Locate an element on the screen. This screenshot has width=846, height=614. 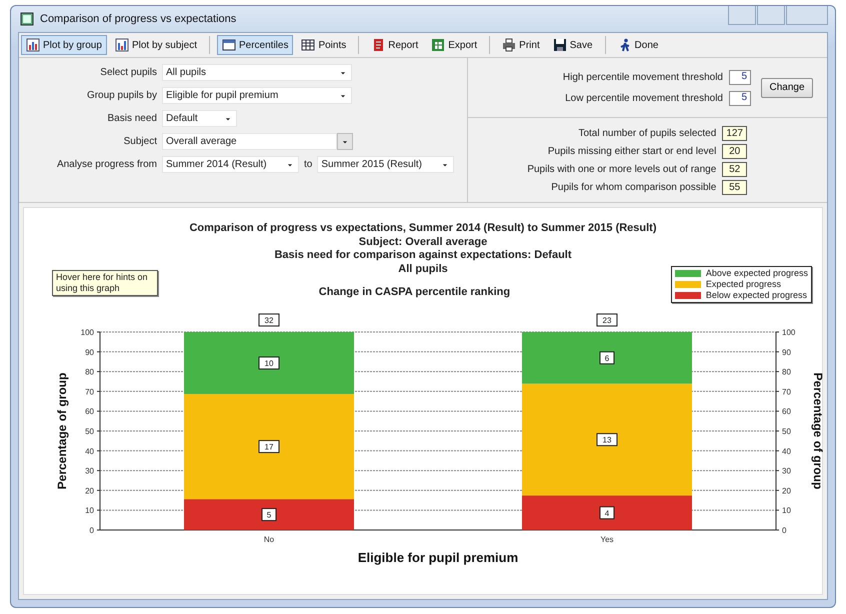
toolbar-button: Plot by group is located at coordinates (64, 45).